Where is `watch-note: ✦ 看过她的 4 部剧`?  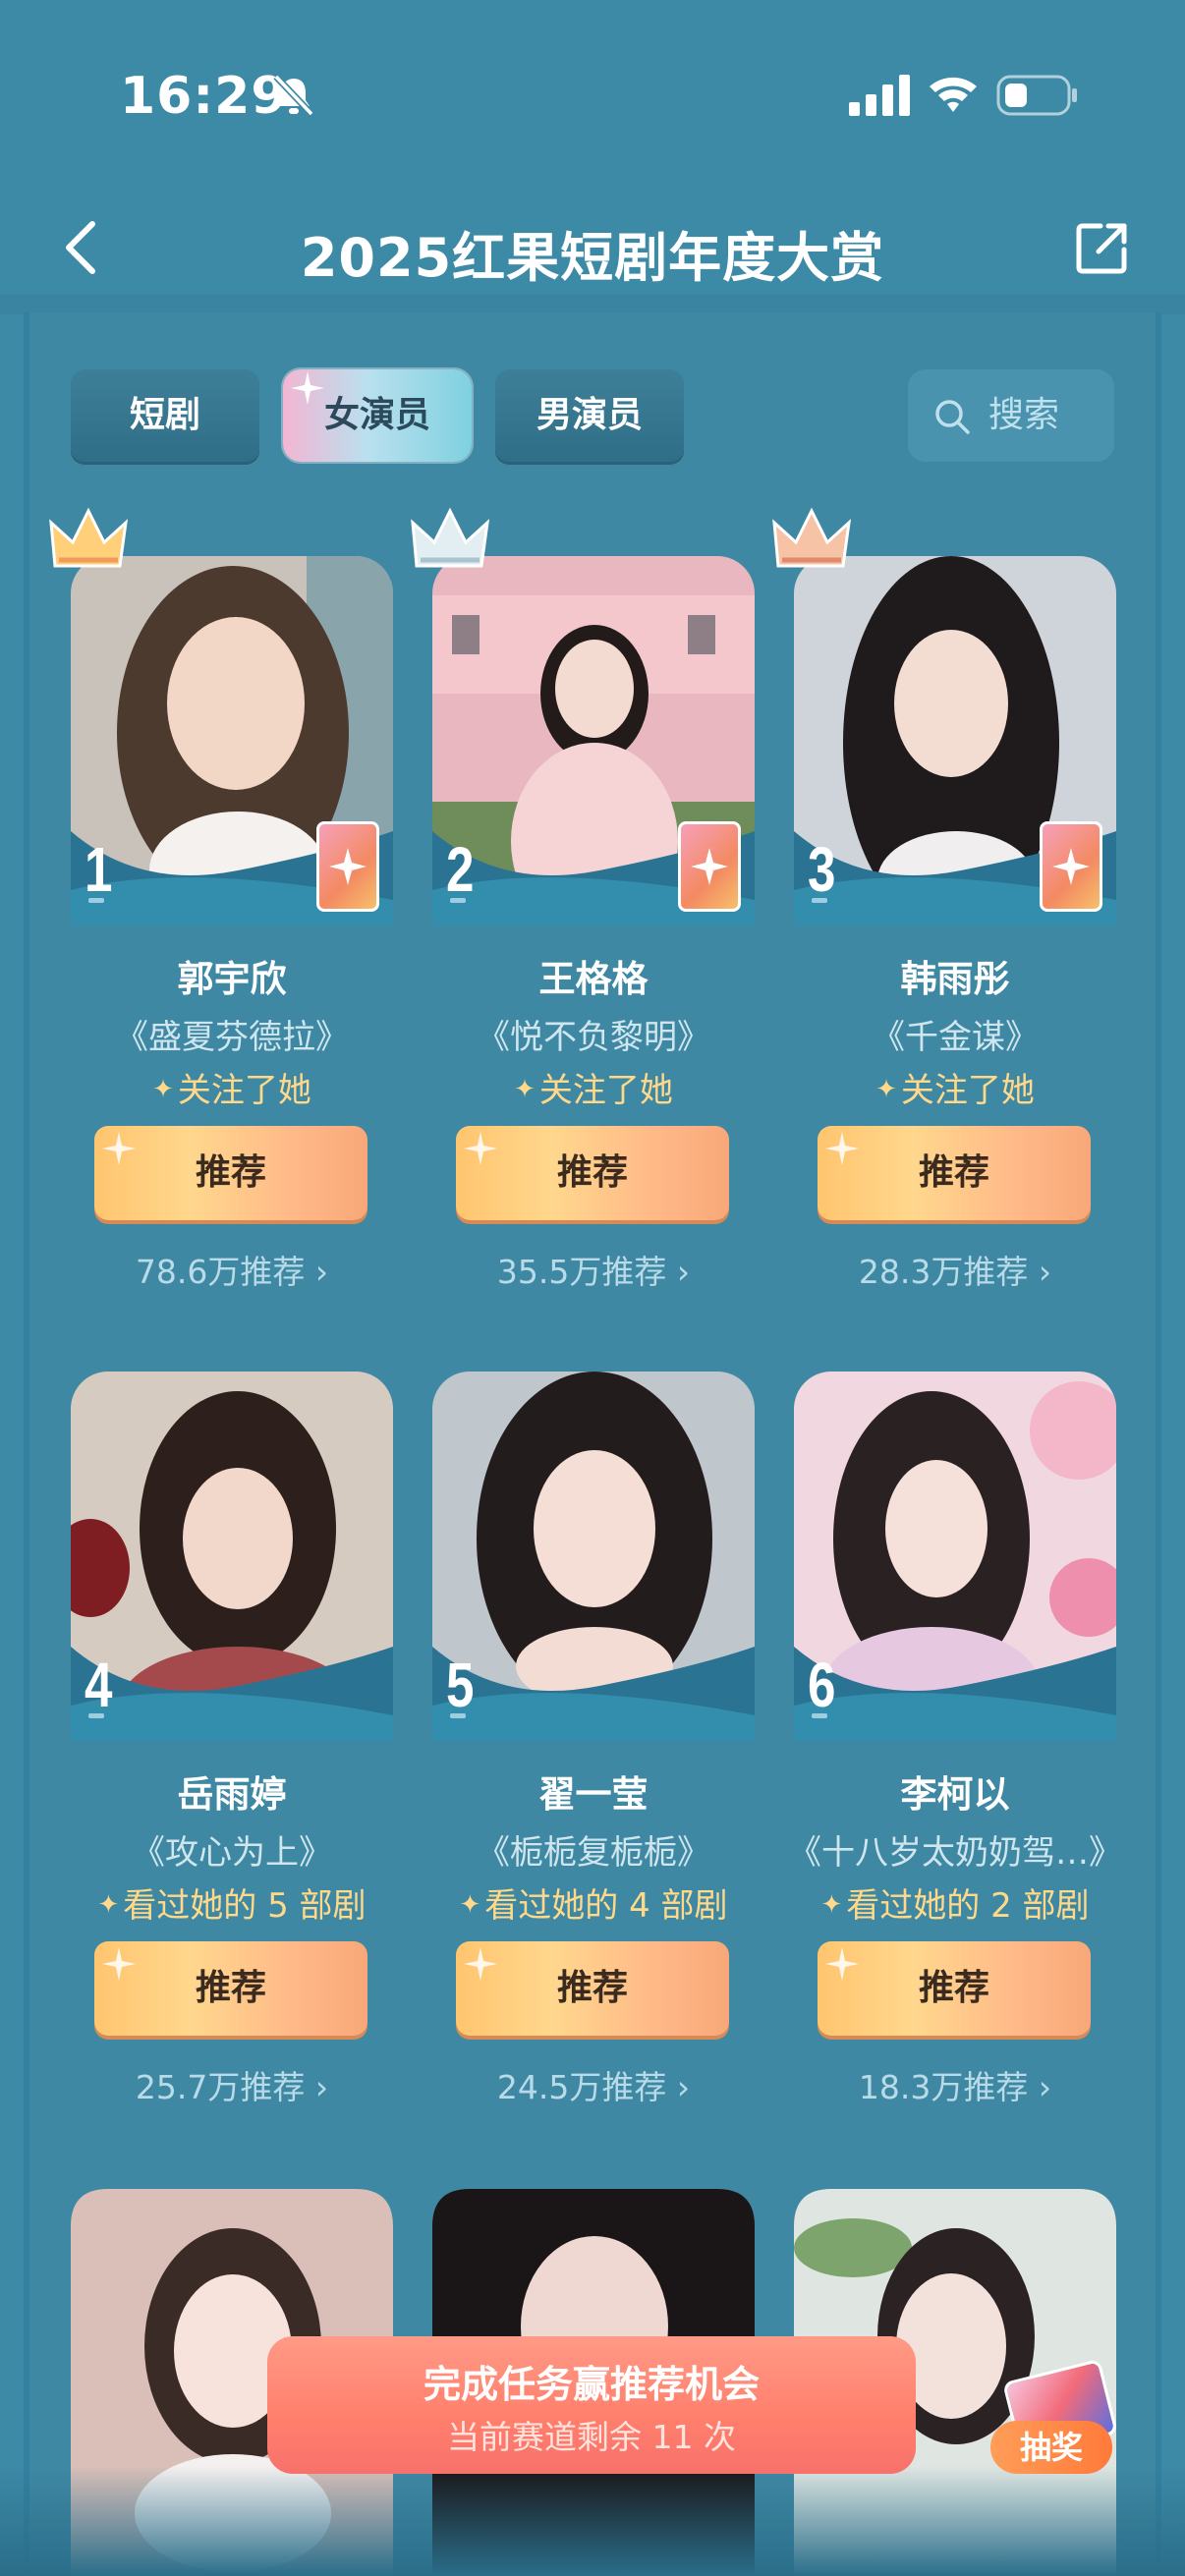
watch-note: ✦ 看过她的 4 部剧 is located at coordinates (594, 1902).